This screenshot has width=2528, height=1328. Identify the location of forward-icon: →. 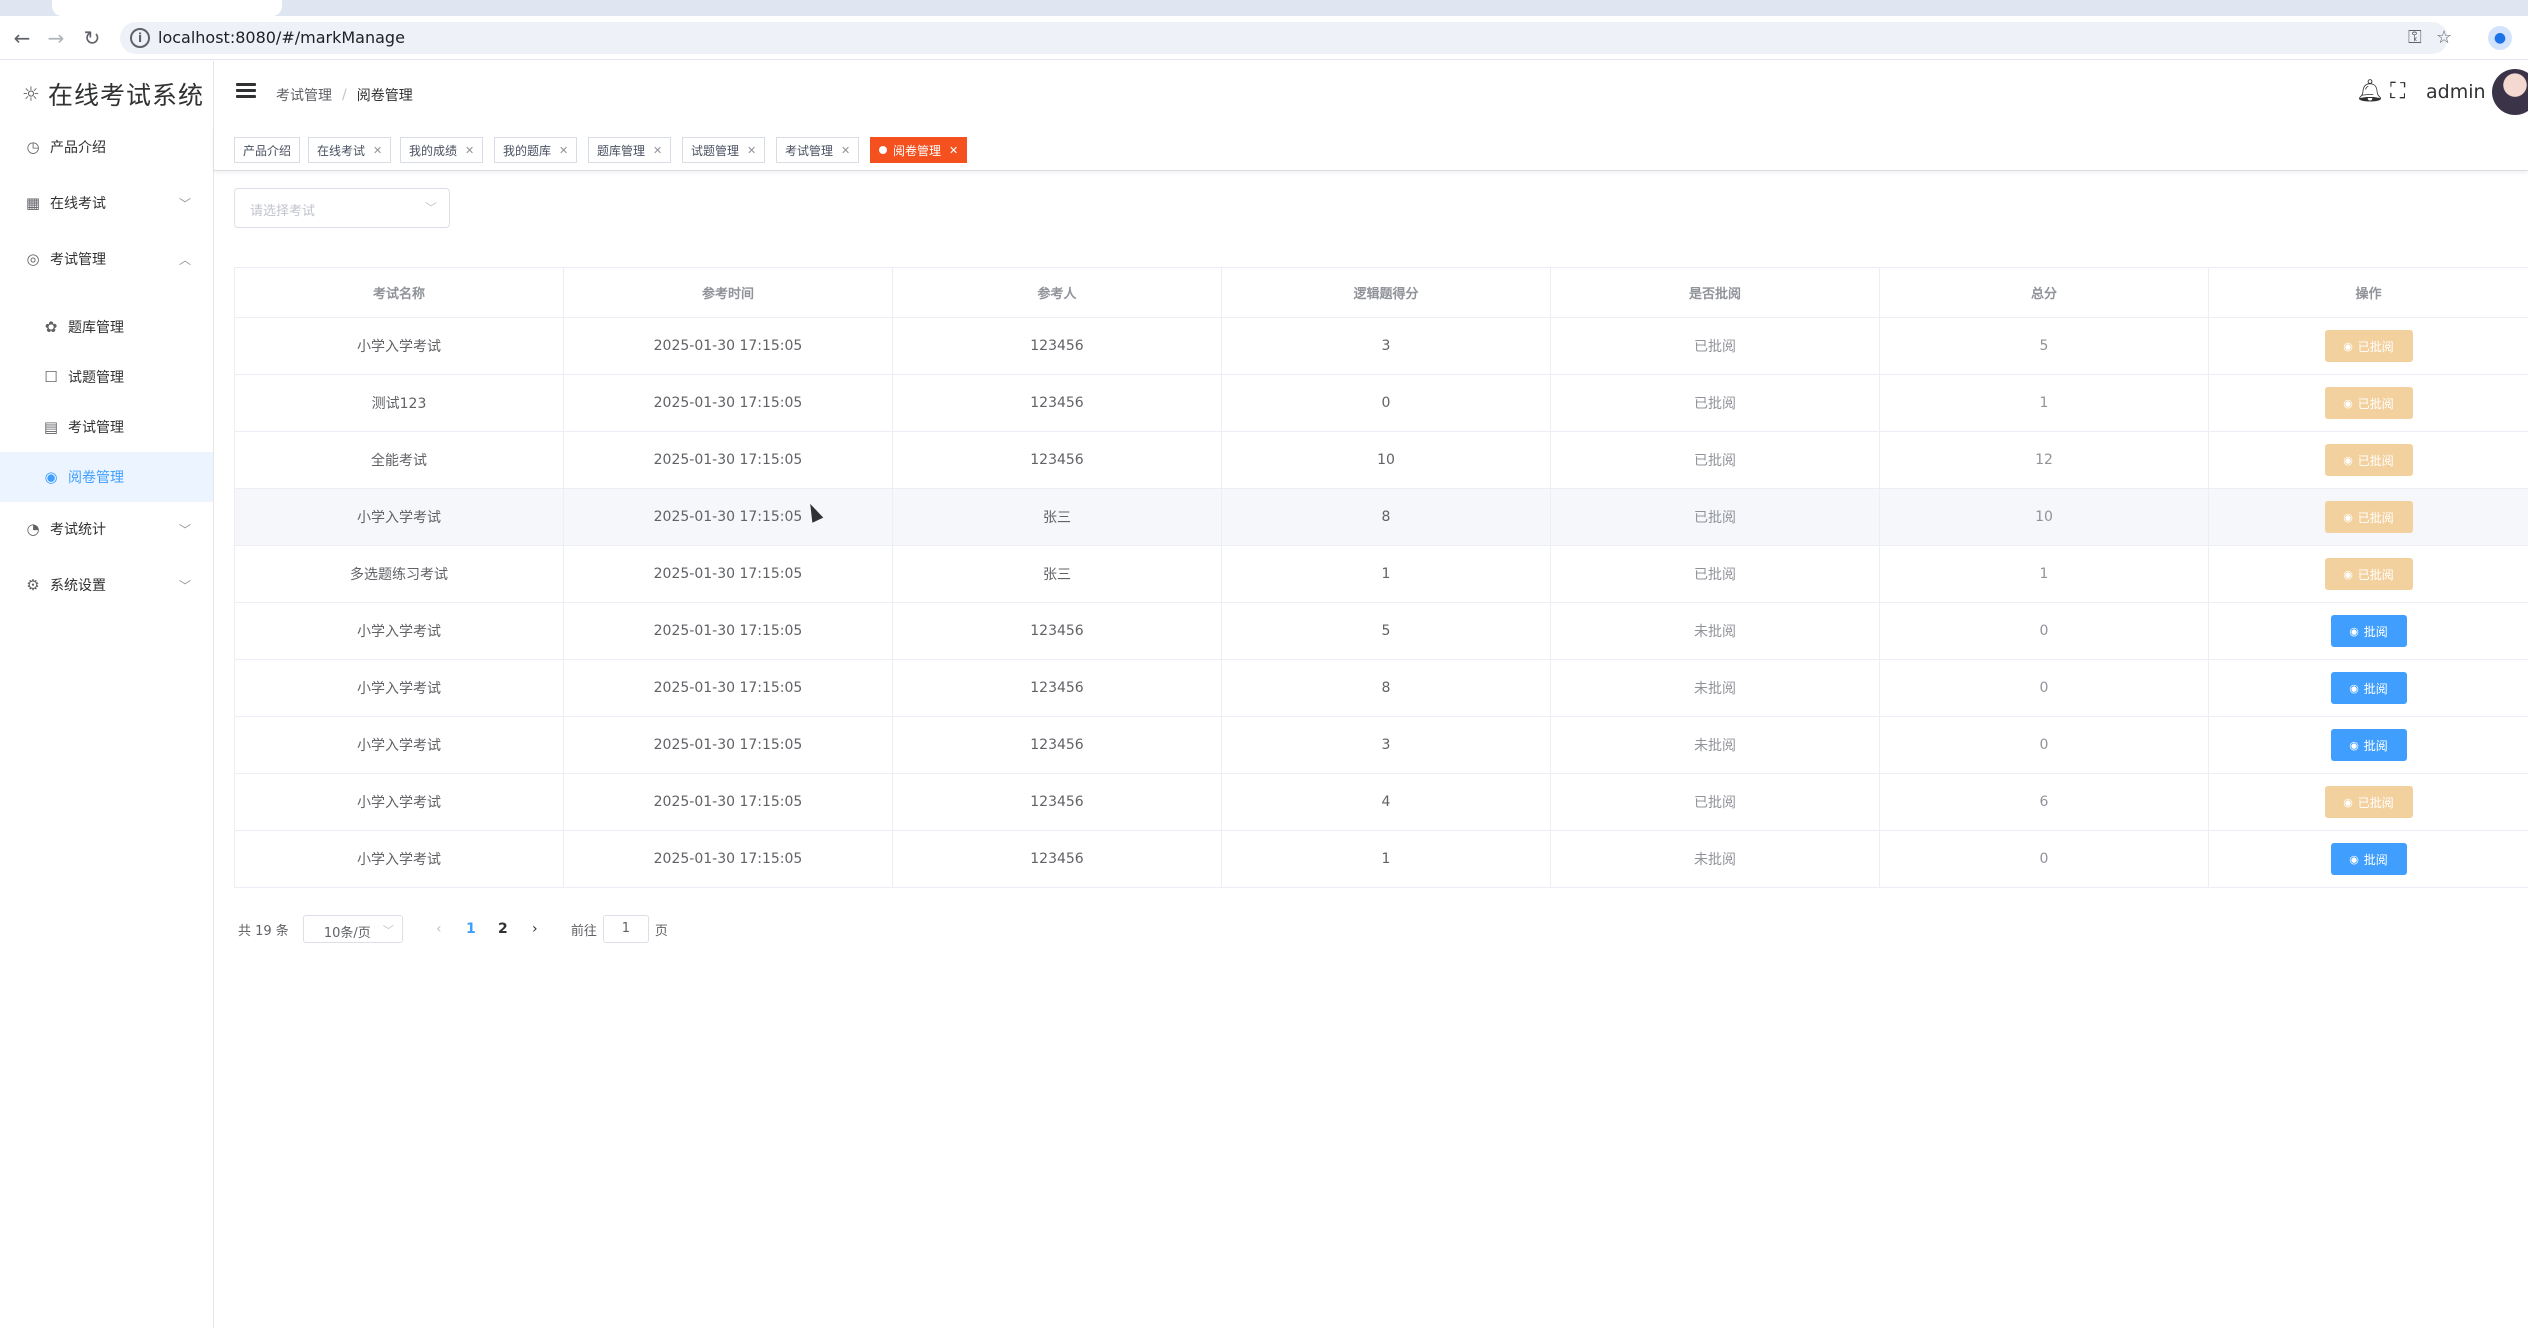
(56, 38).